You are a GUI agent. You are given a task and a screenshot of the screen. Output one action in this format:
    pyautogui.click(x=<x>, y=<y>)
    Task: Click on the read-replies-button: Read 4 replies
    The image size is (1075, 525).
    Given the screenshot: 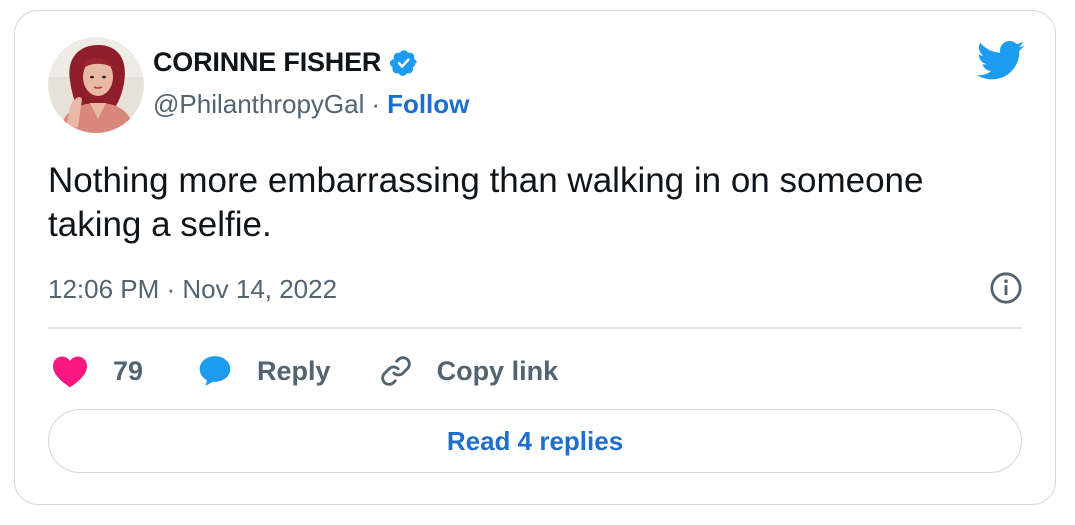 What is the action you would take?
    pyautogui.click(x=535, y=441)
    